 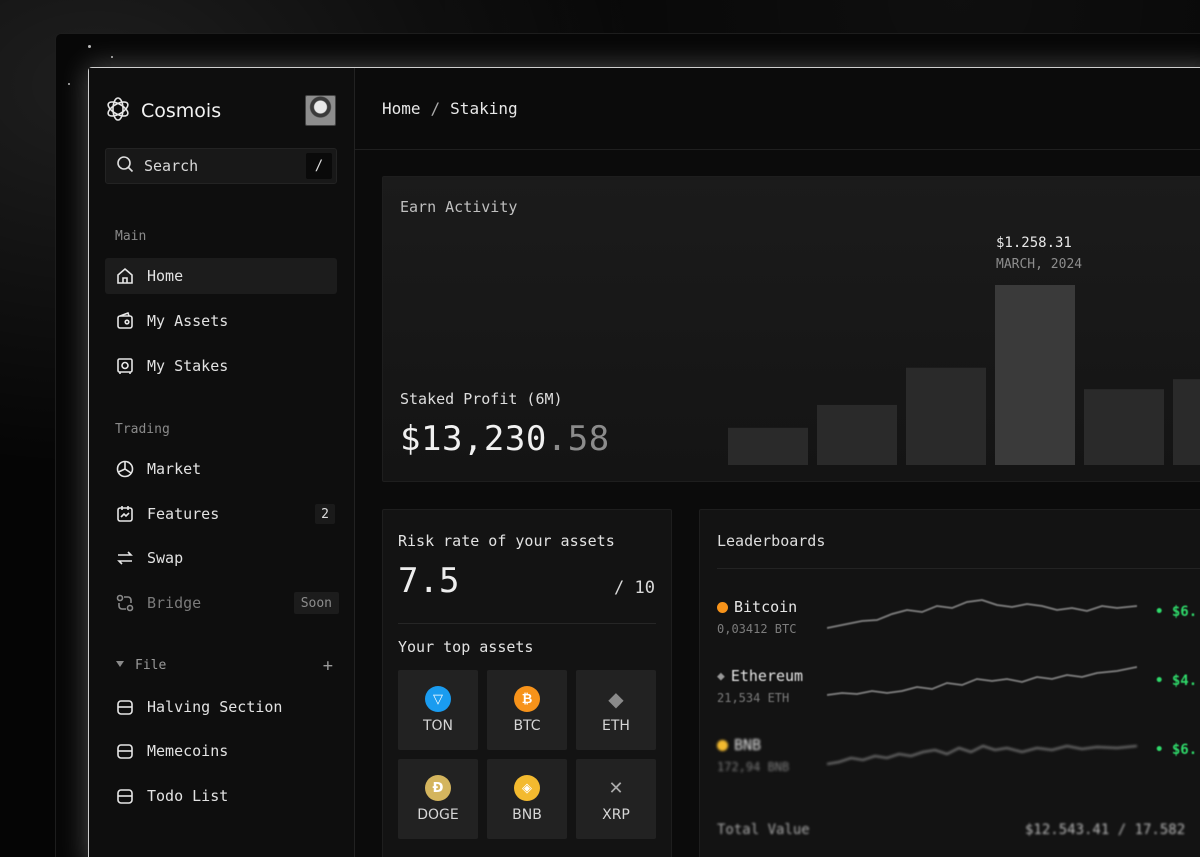 I want to click on total-value-row: Total Value $12.543.41 / 17.582, so click(x=958, y=830).